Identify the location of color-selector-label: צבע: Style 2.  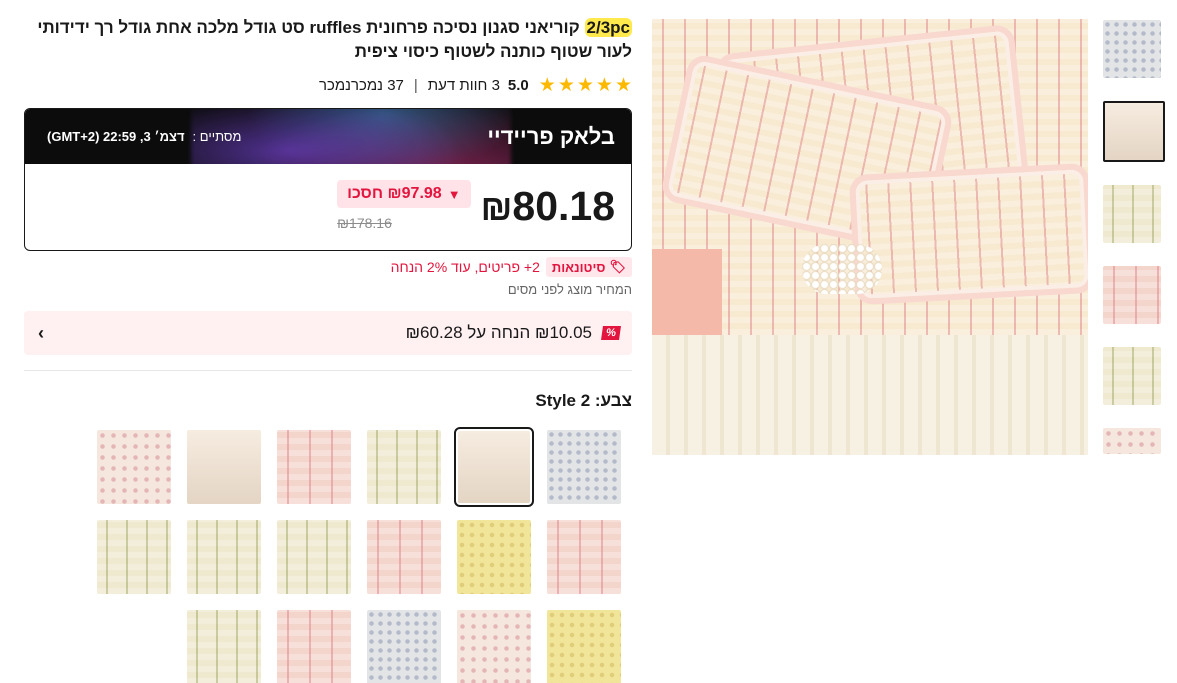
(328, 401).